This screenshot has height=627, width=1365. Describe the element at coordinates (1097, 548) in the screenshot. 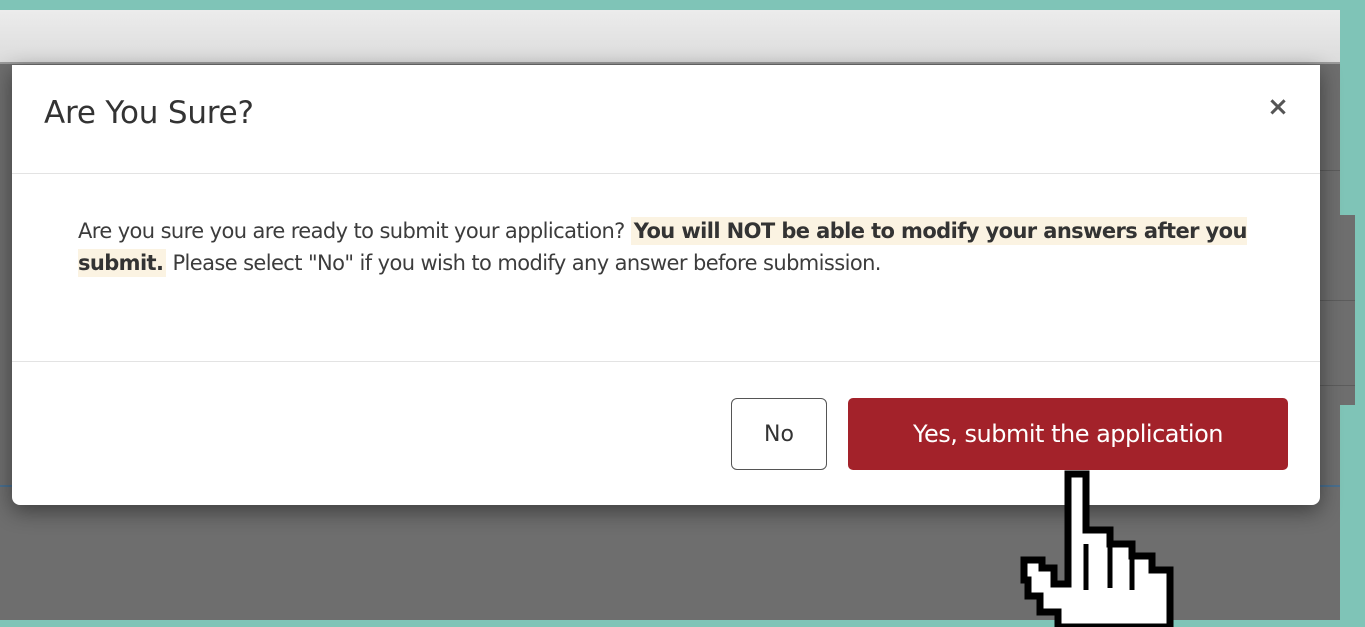

I see `hand-pointer-icon` at that location.